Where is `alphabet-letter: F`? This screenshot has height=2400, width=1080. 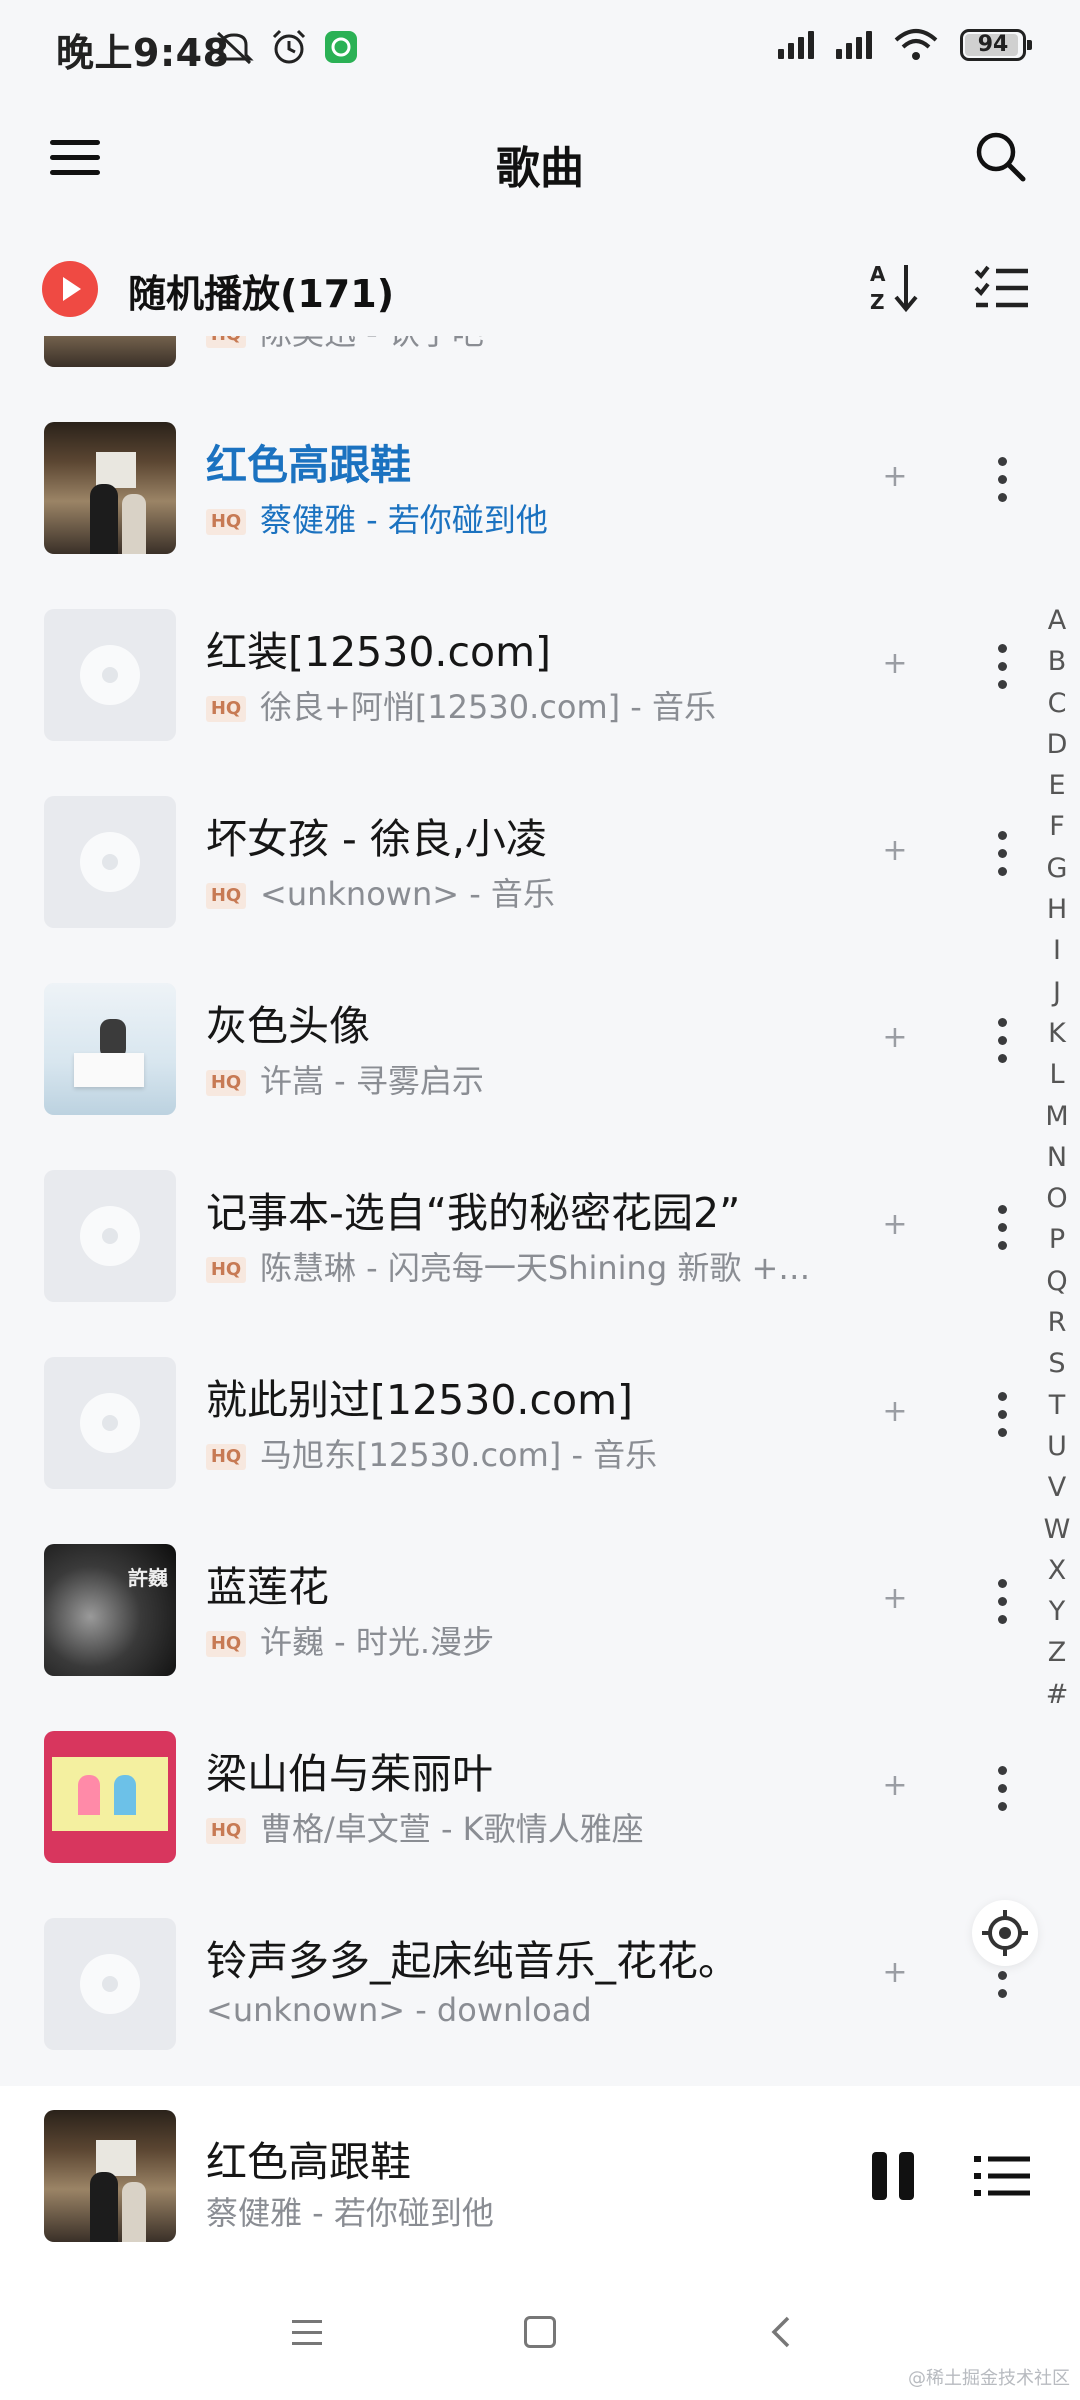 alphabet-letter: F is located at coordinates (1057, 826).